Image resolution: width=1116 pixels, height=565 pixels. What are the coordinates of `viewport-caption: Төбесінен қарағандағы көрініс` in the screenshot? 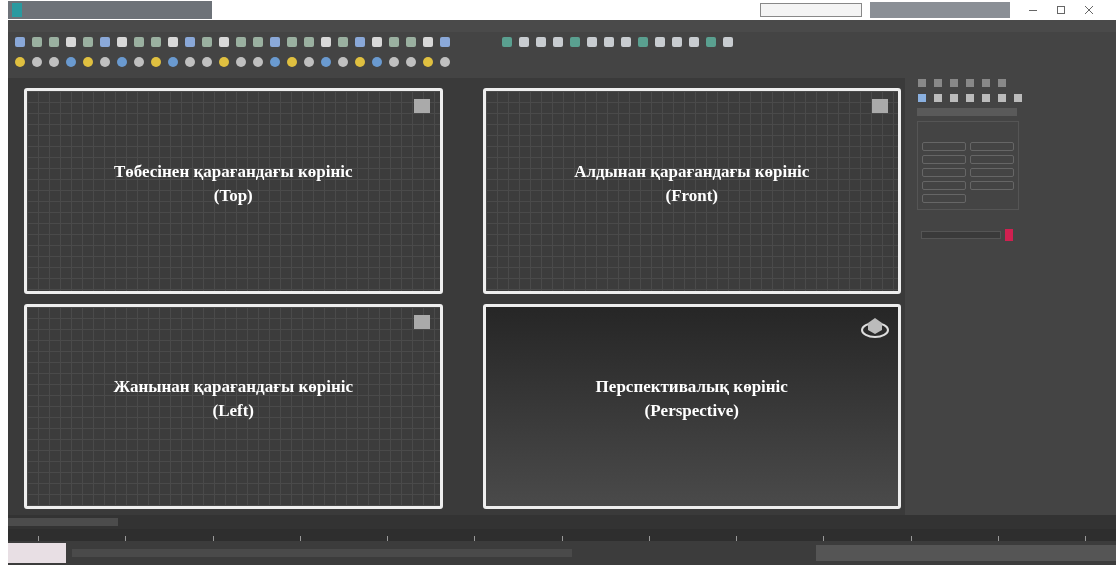 It's located at (233, 171).